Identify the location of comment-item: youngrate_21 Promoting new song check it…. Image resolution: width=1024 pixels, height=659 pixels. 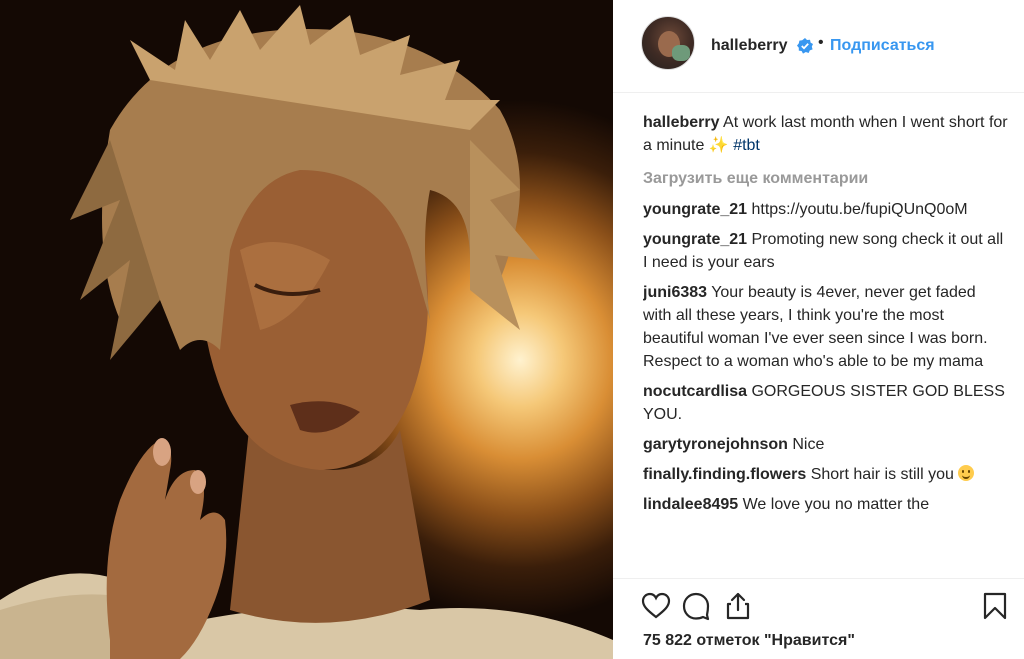
(825, 251).